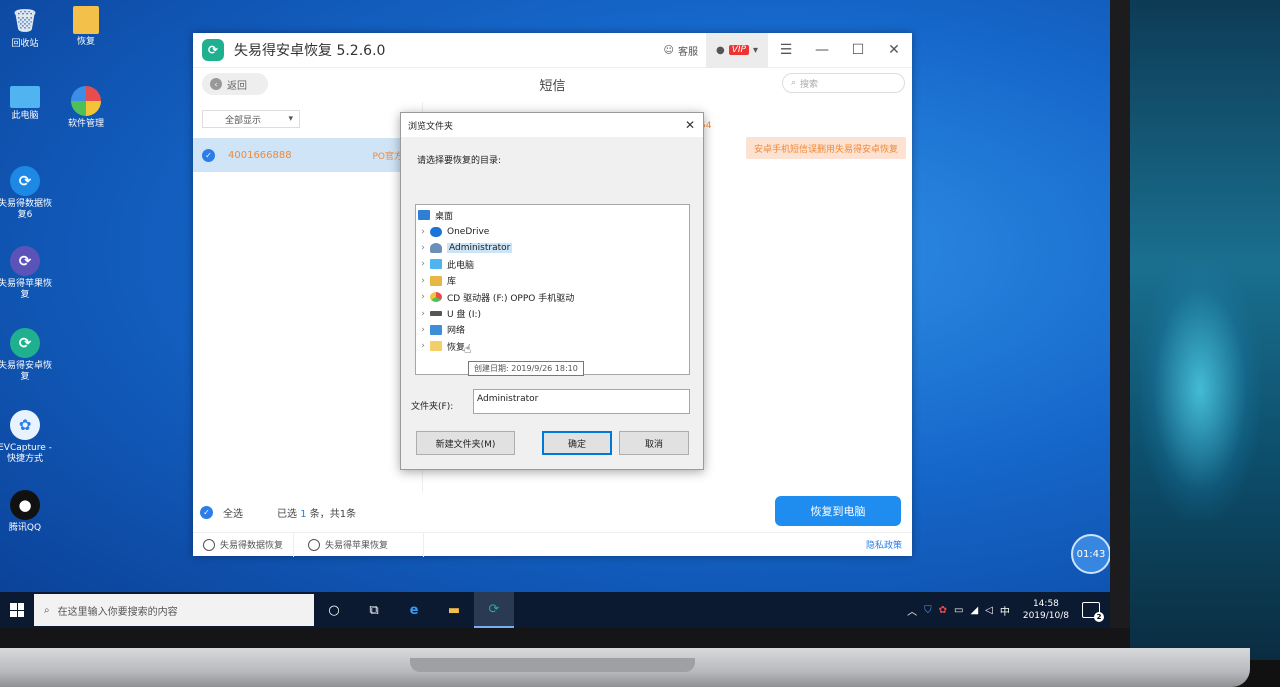 The height and width of the screenshot is (687, 1280). What do you see at coordinates (552, 248) in the screenshot?
I see `tree-item-administrator: › Administrator` at bounding box center [552, 248].